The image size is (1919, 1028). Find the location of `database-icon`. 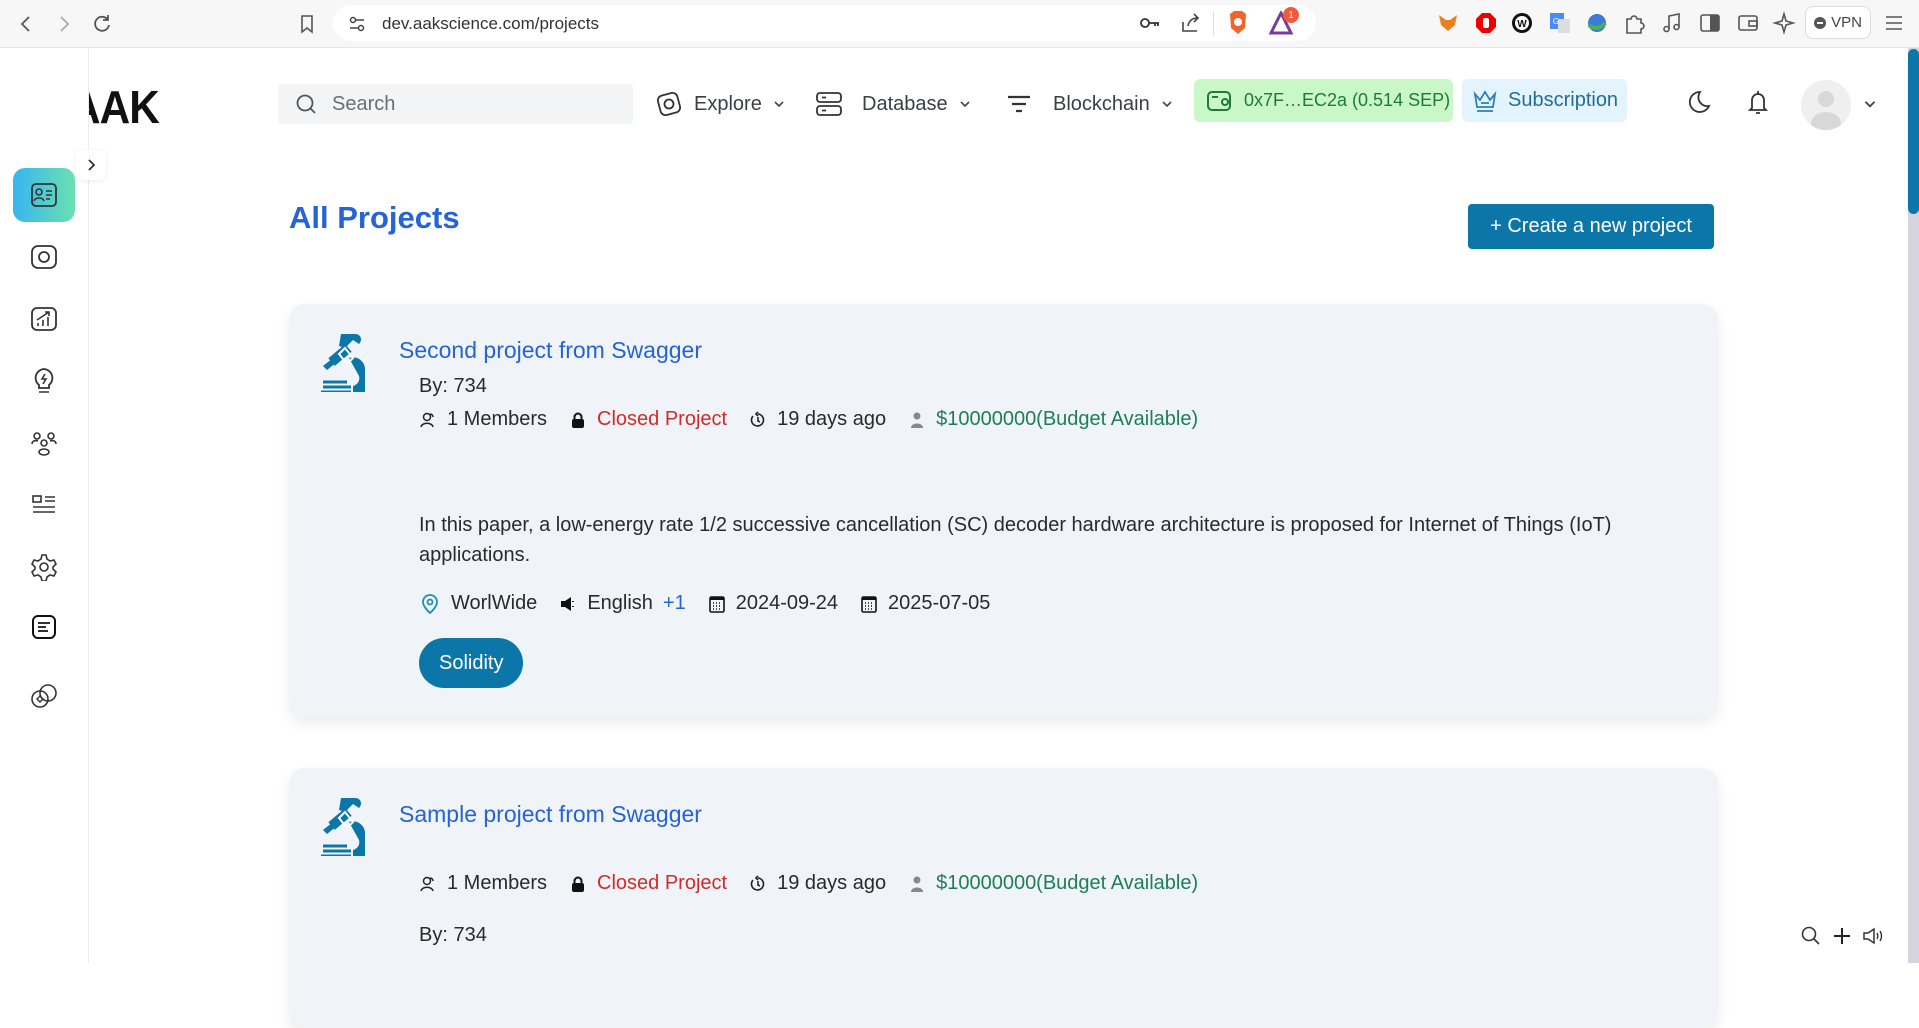

database-icon is located at coordinates (829, 104).